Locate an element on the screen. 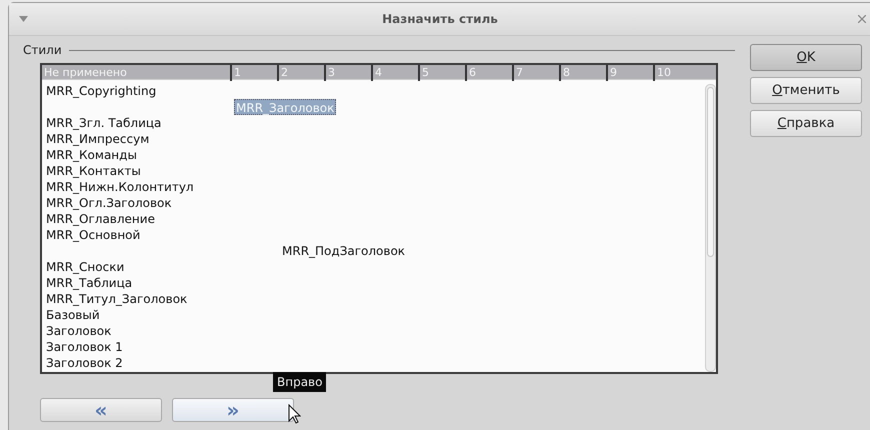 This screenshot has height=430, width=870. dialog-button: OK is located at coordinates (806, 57).